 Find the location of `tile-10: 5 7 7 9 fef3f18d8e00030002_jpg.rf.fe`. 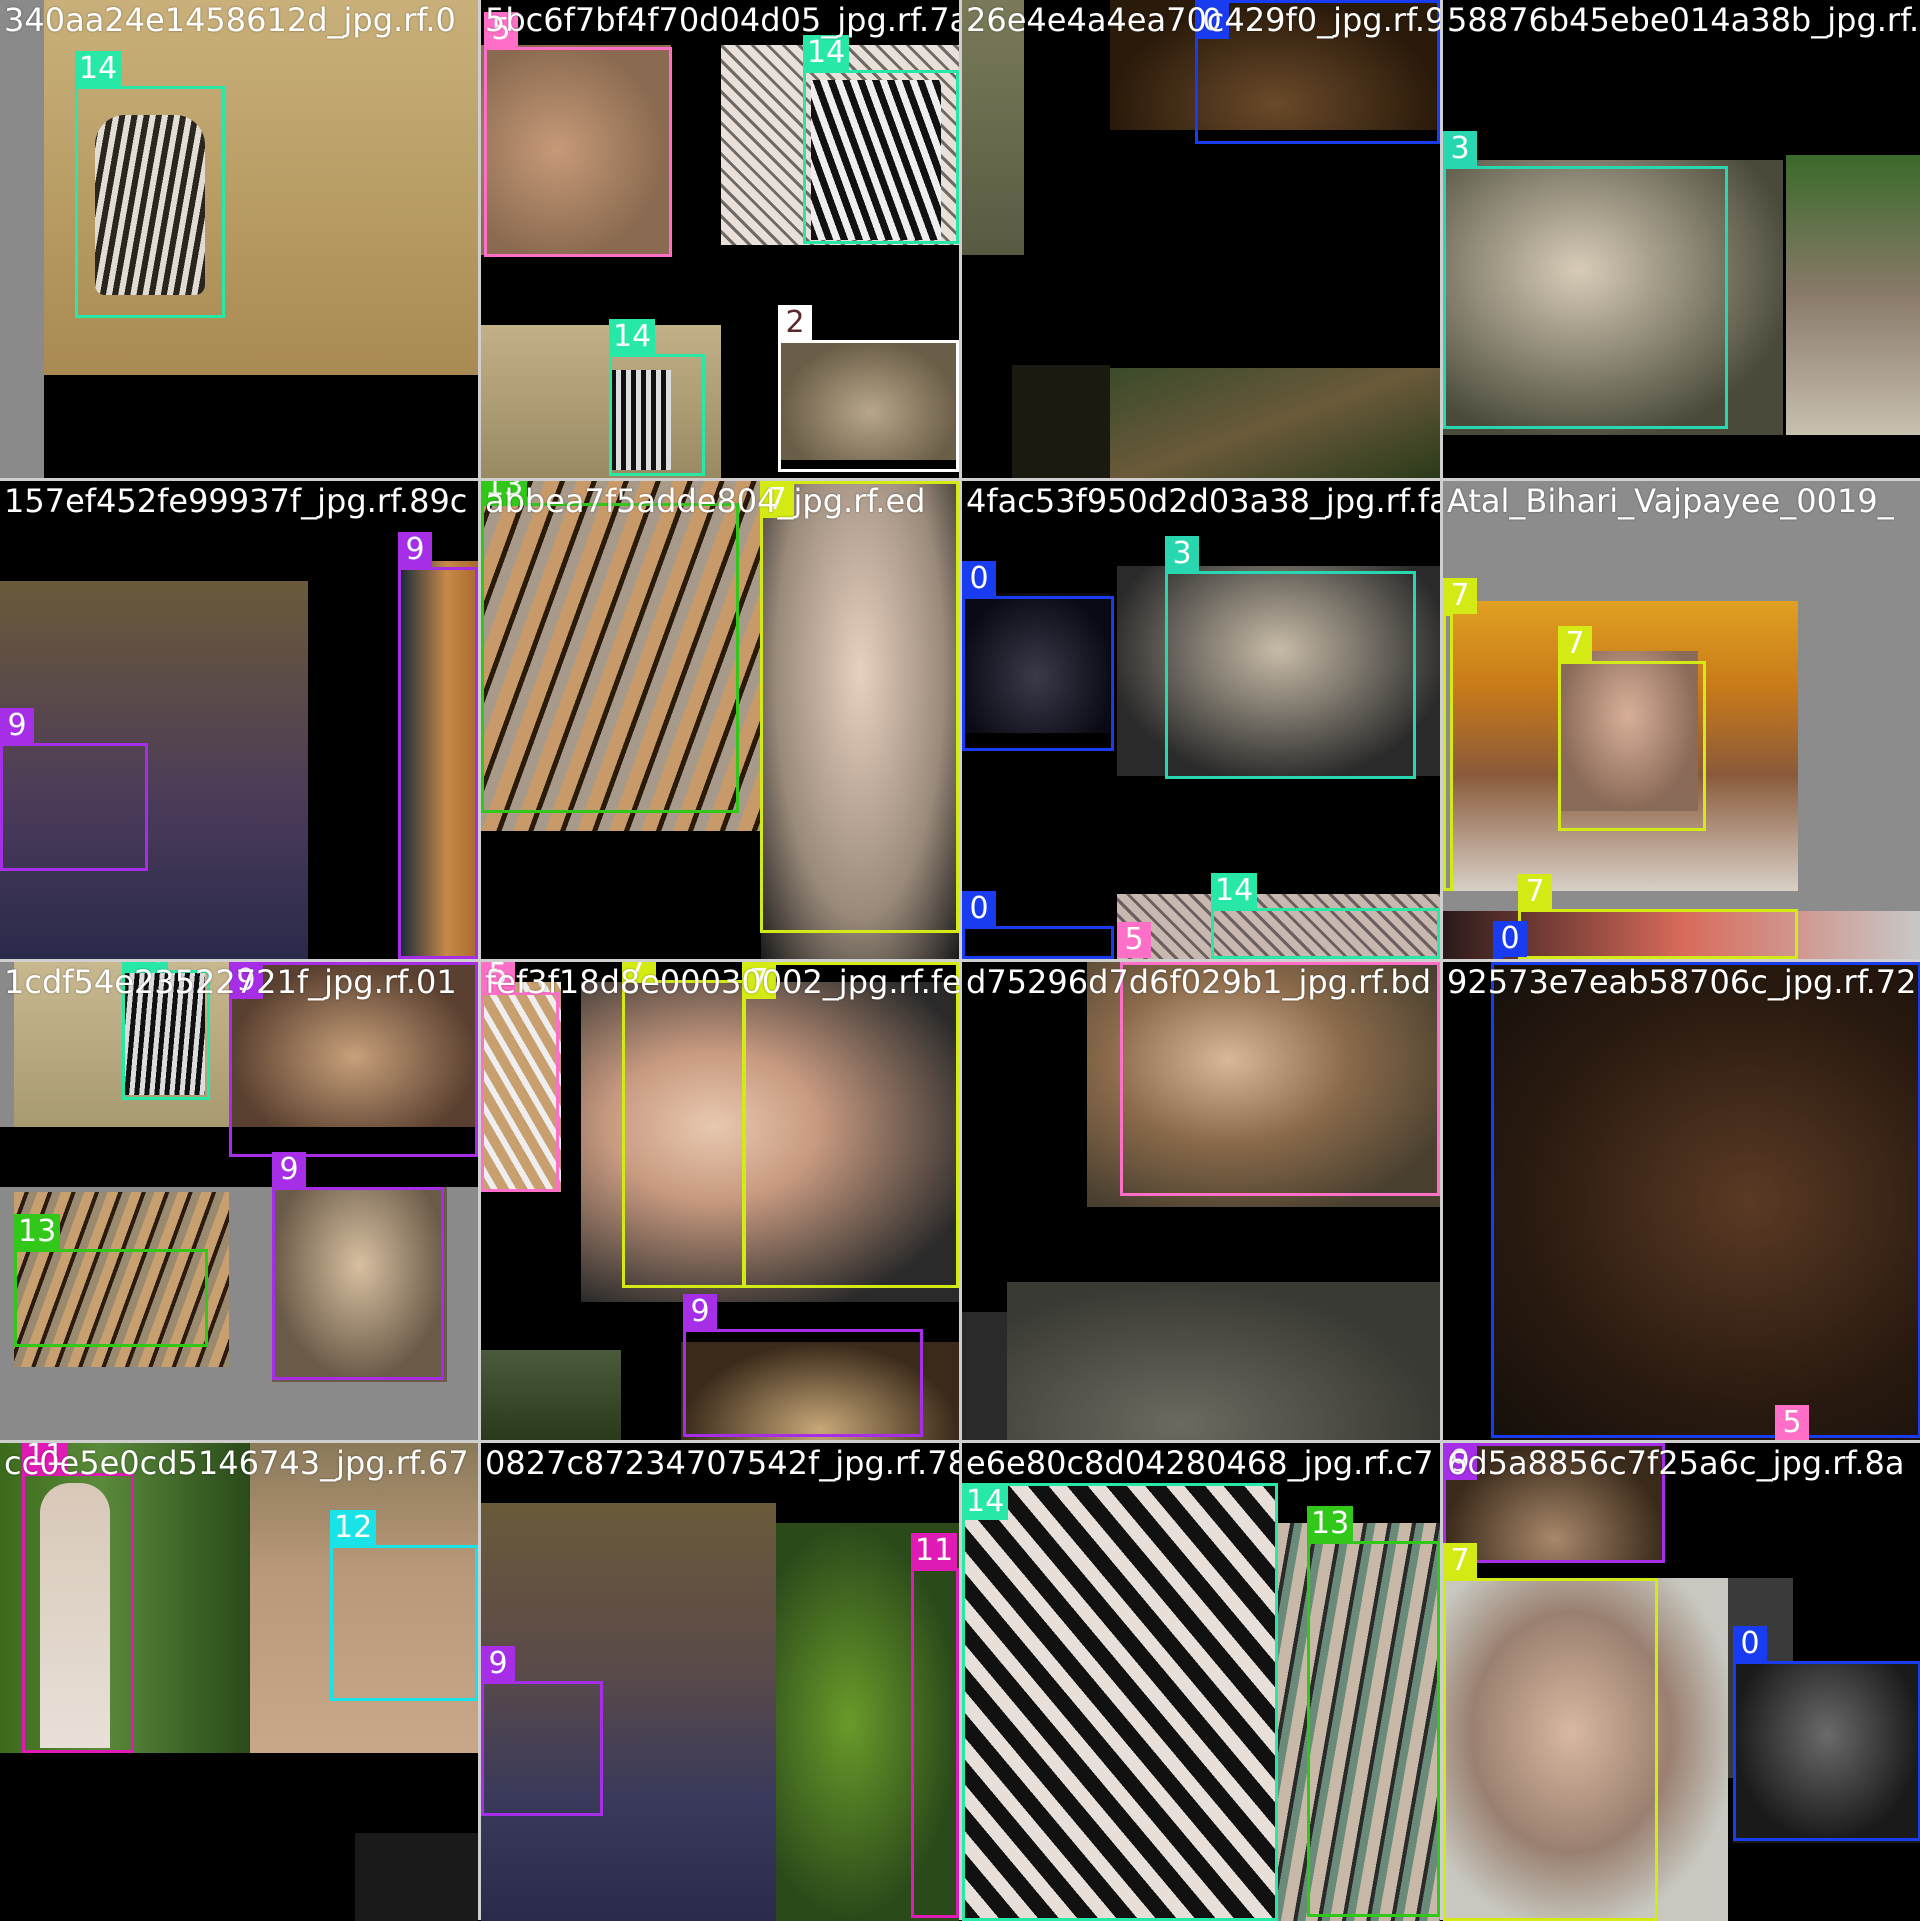

tile-10: 5 7 7 9 fef3f18d8e00030002_jpg.rf.fe is located at coordinates (720, 1201).